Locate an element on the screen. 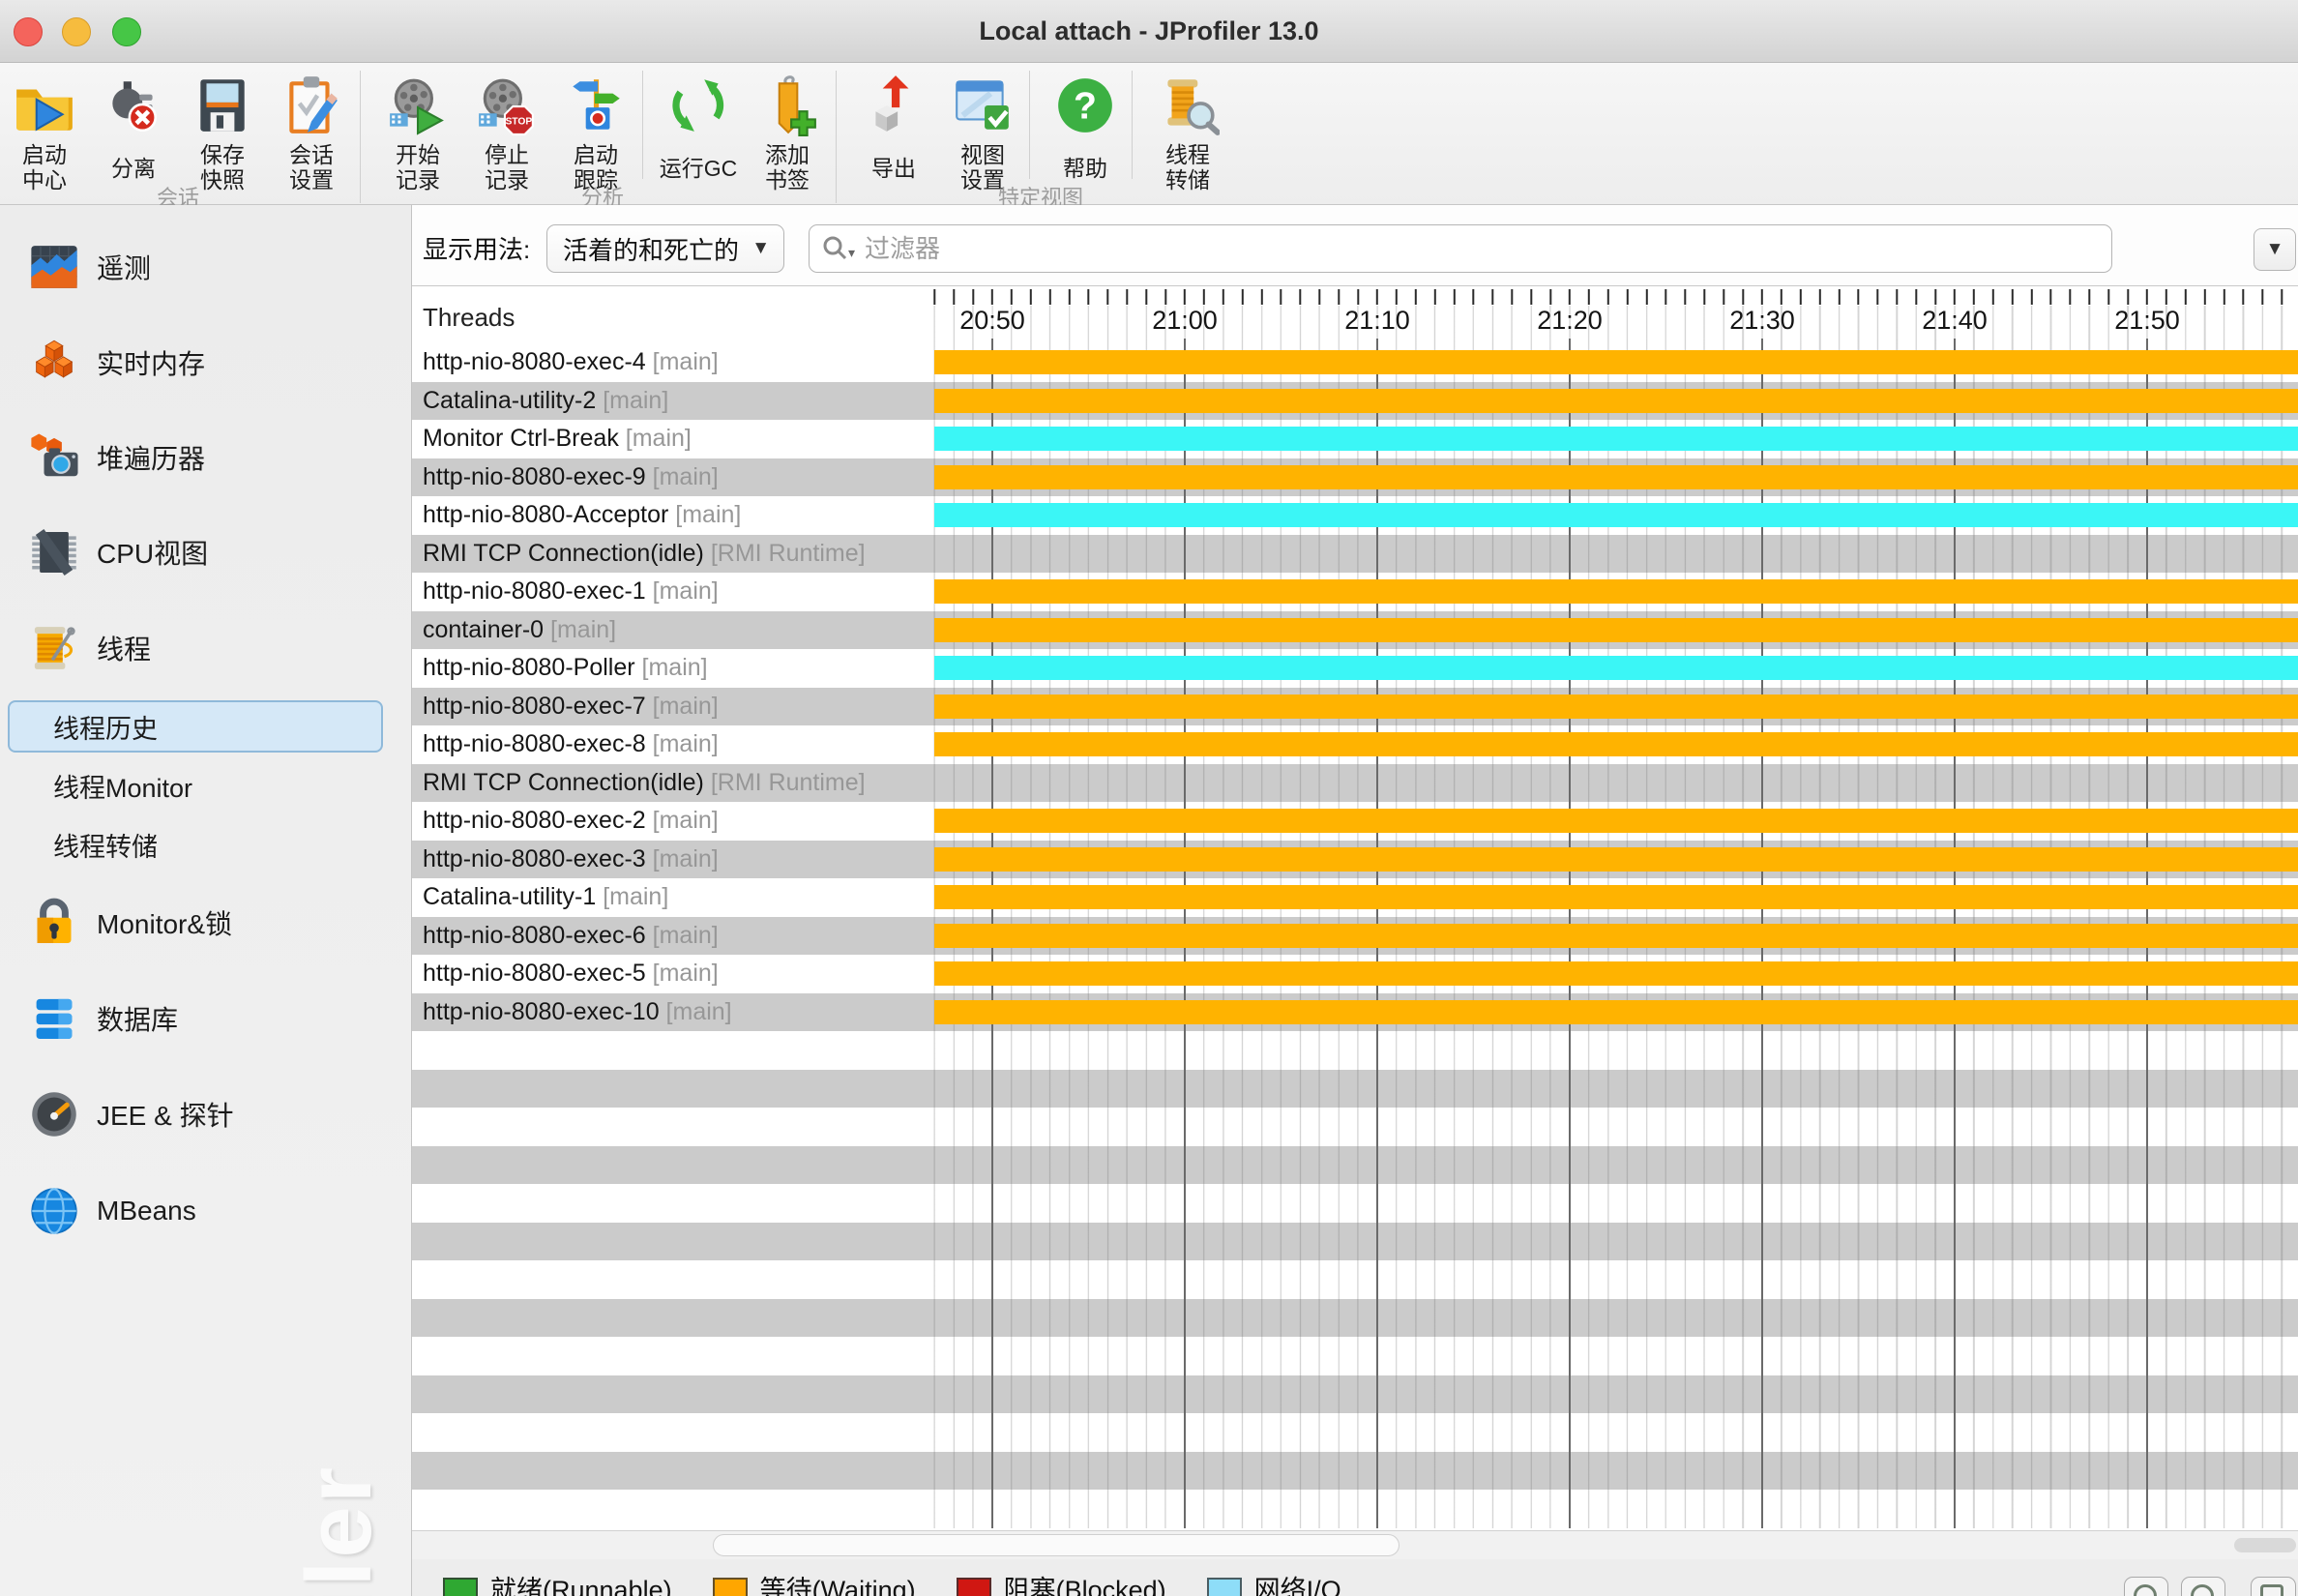 The height and width of the screenshot is (1596, 2298). thread-row-label: container-0 [main] is located at coordinates (520, 629).